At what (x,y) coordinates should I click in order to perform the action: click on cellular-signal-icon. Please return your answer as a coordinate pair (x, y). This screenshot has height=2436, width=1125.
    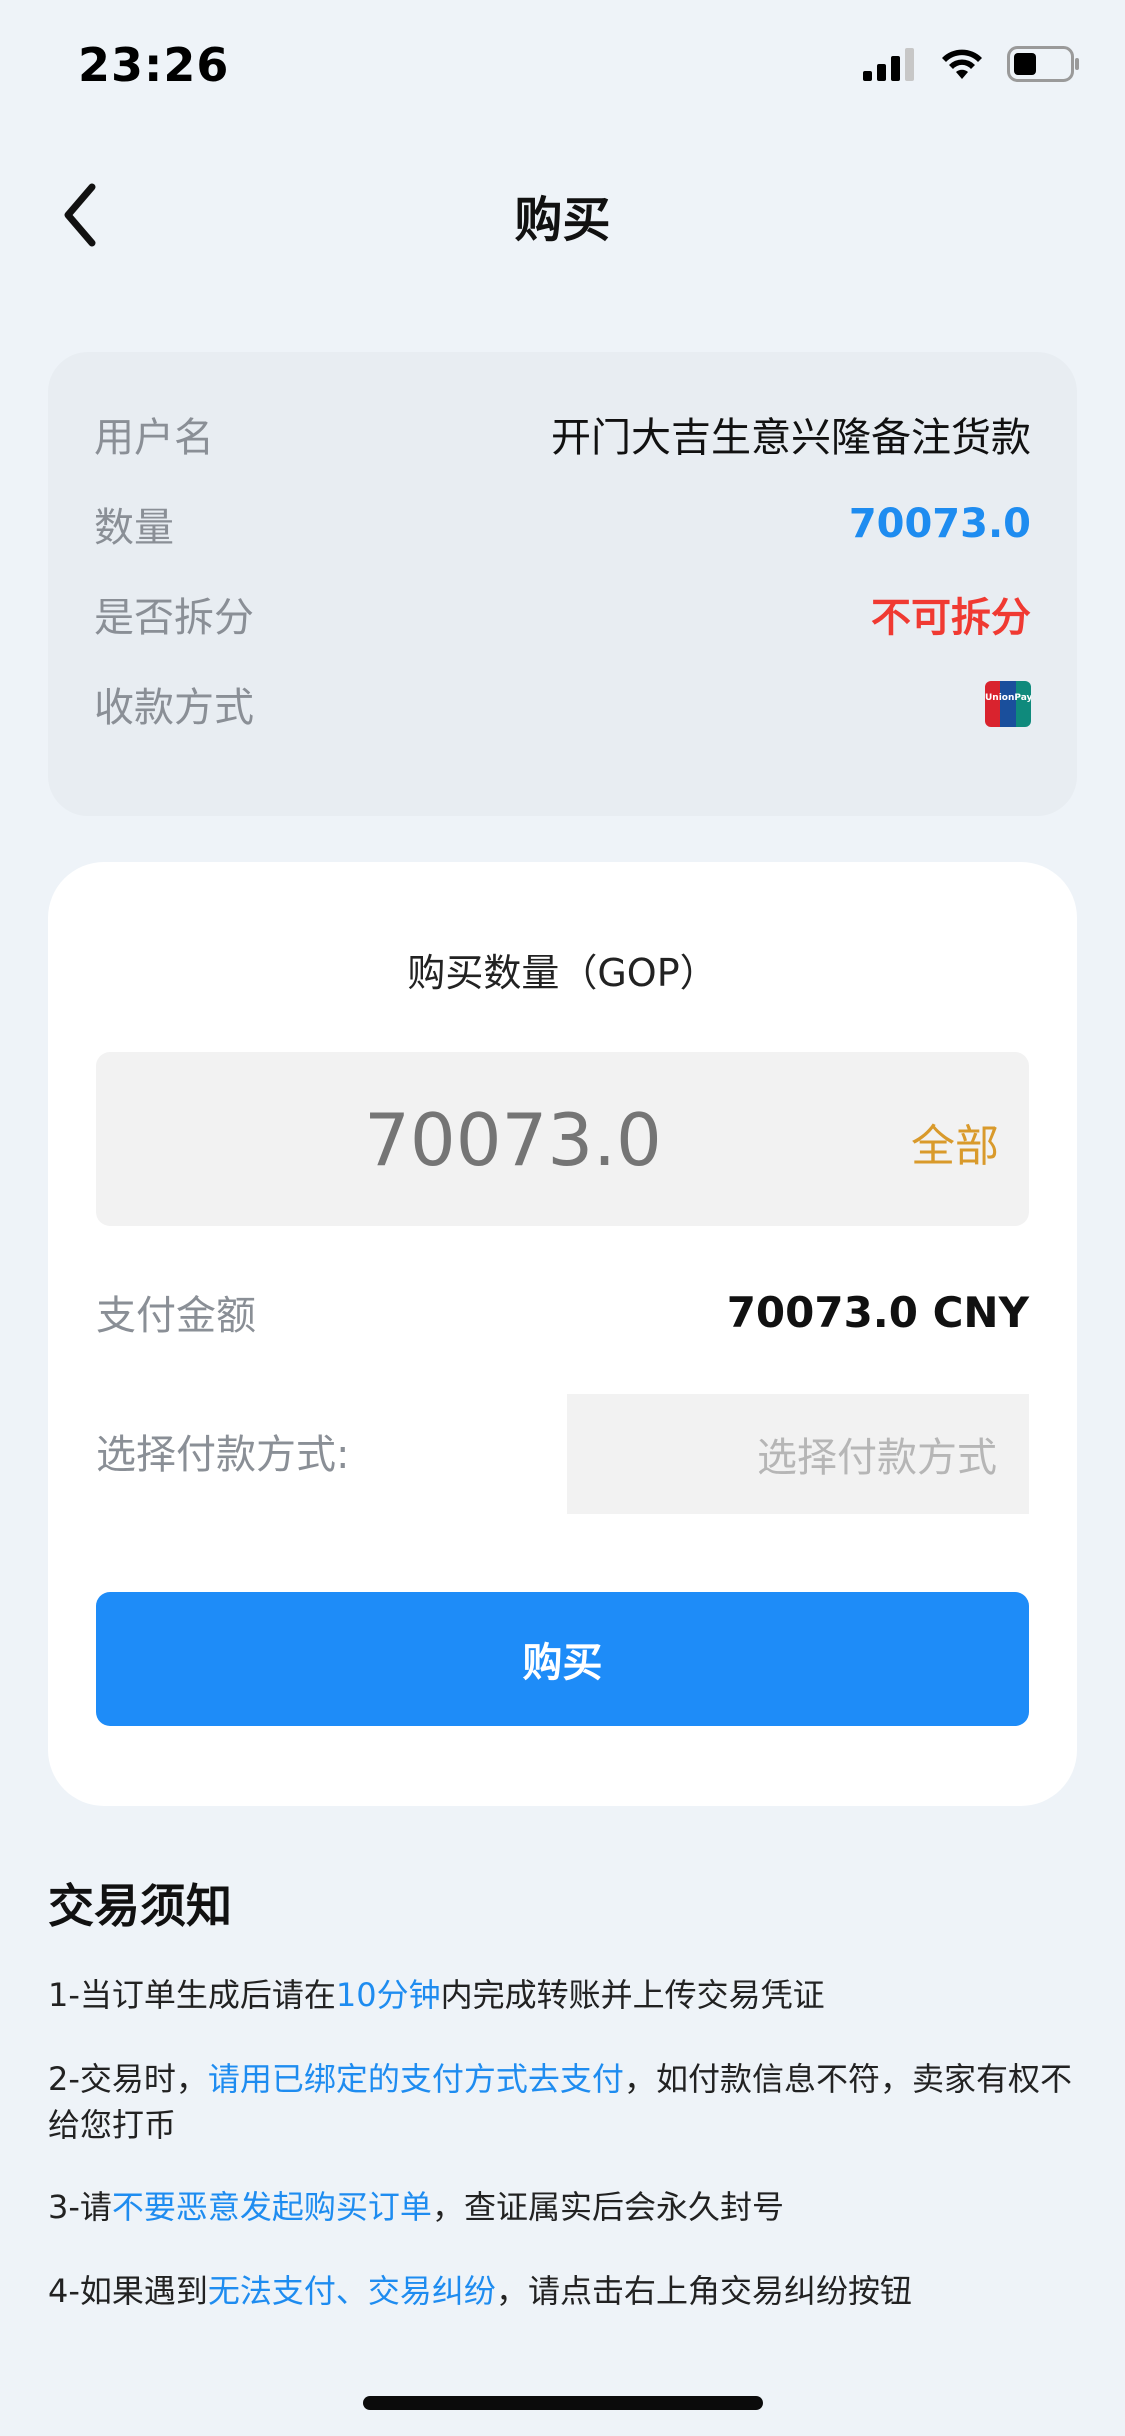
    Looking at the image, I should click on (888, 64).